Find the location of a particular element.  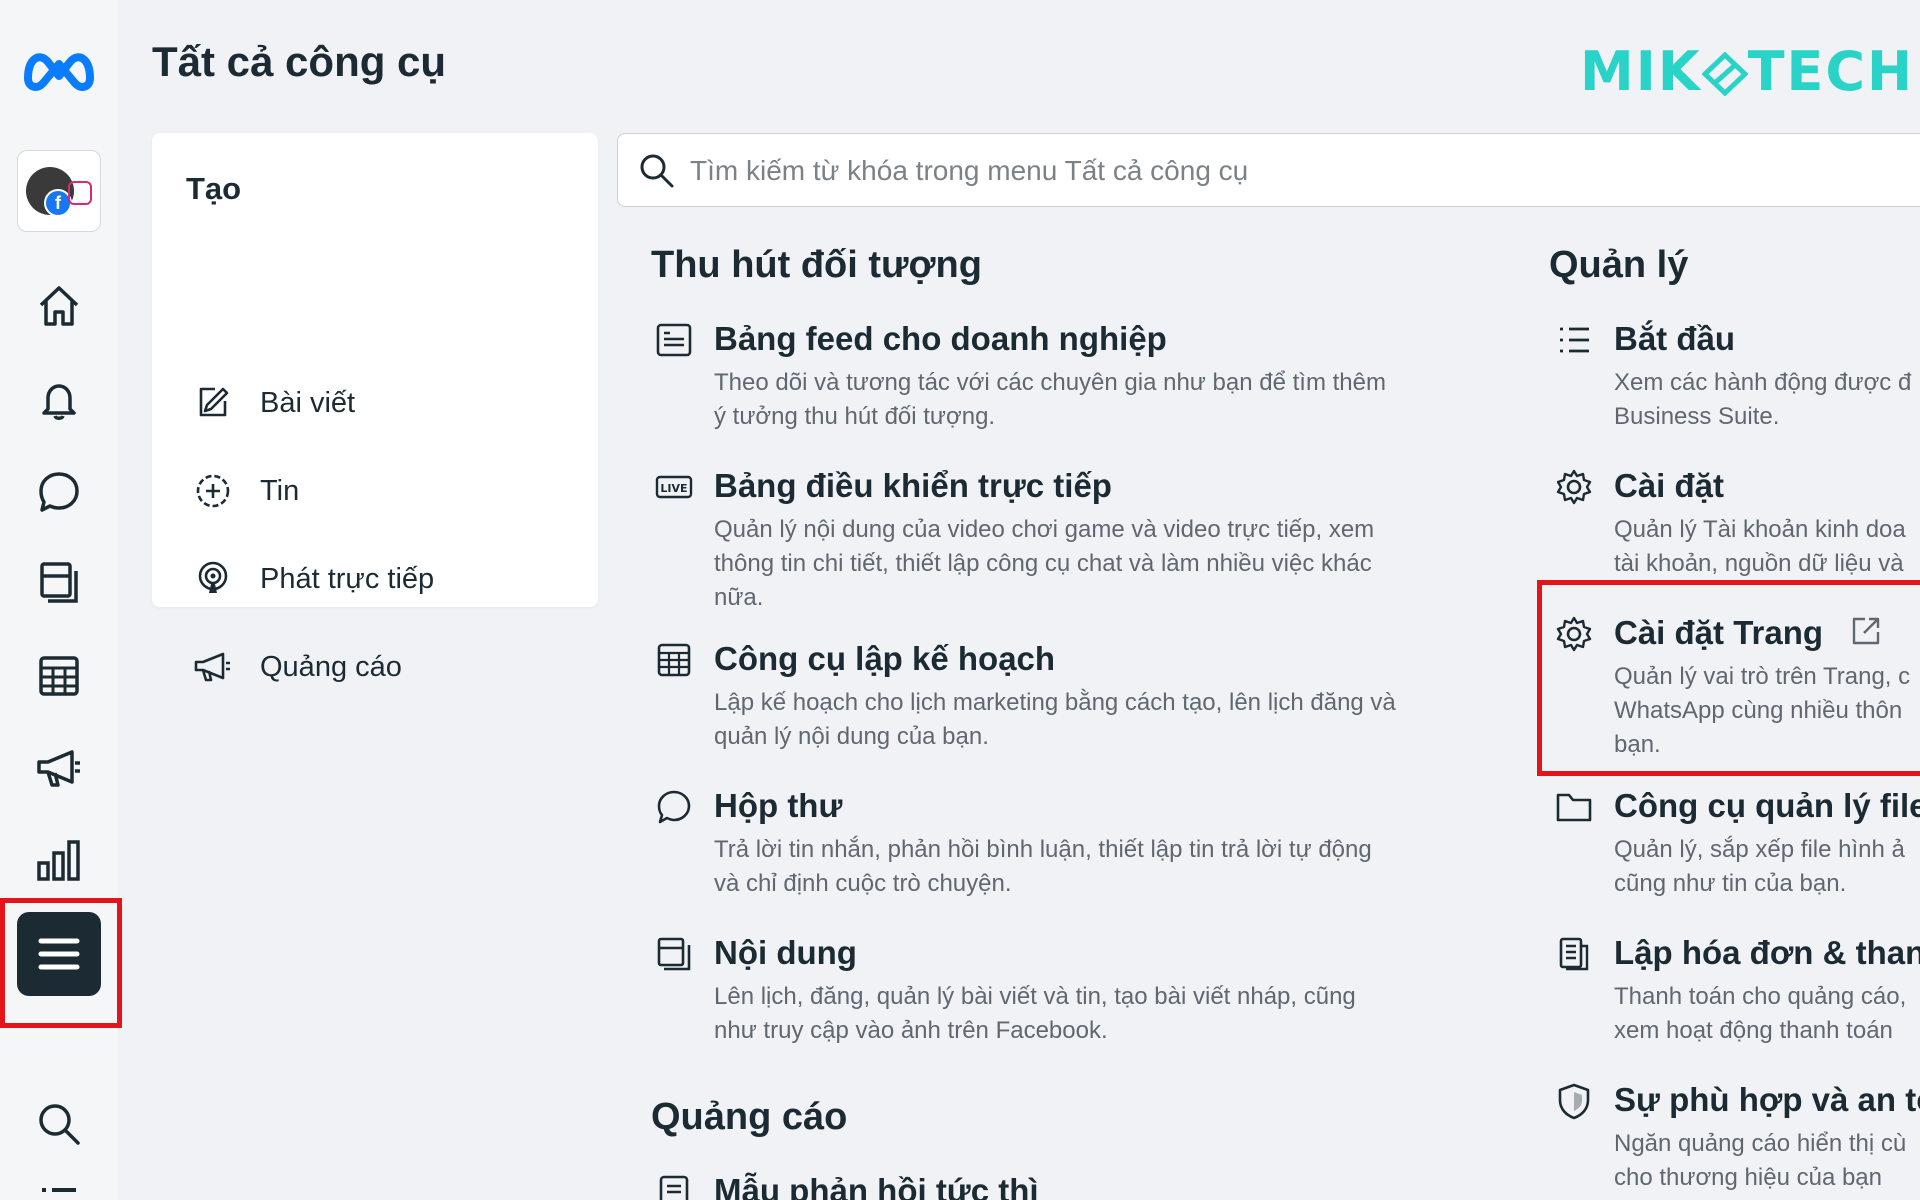

logo-text-right: TECH is located at coordinates (1831, 71).